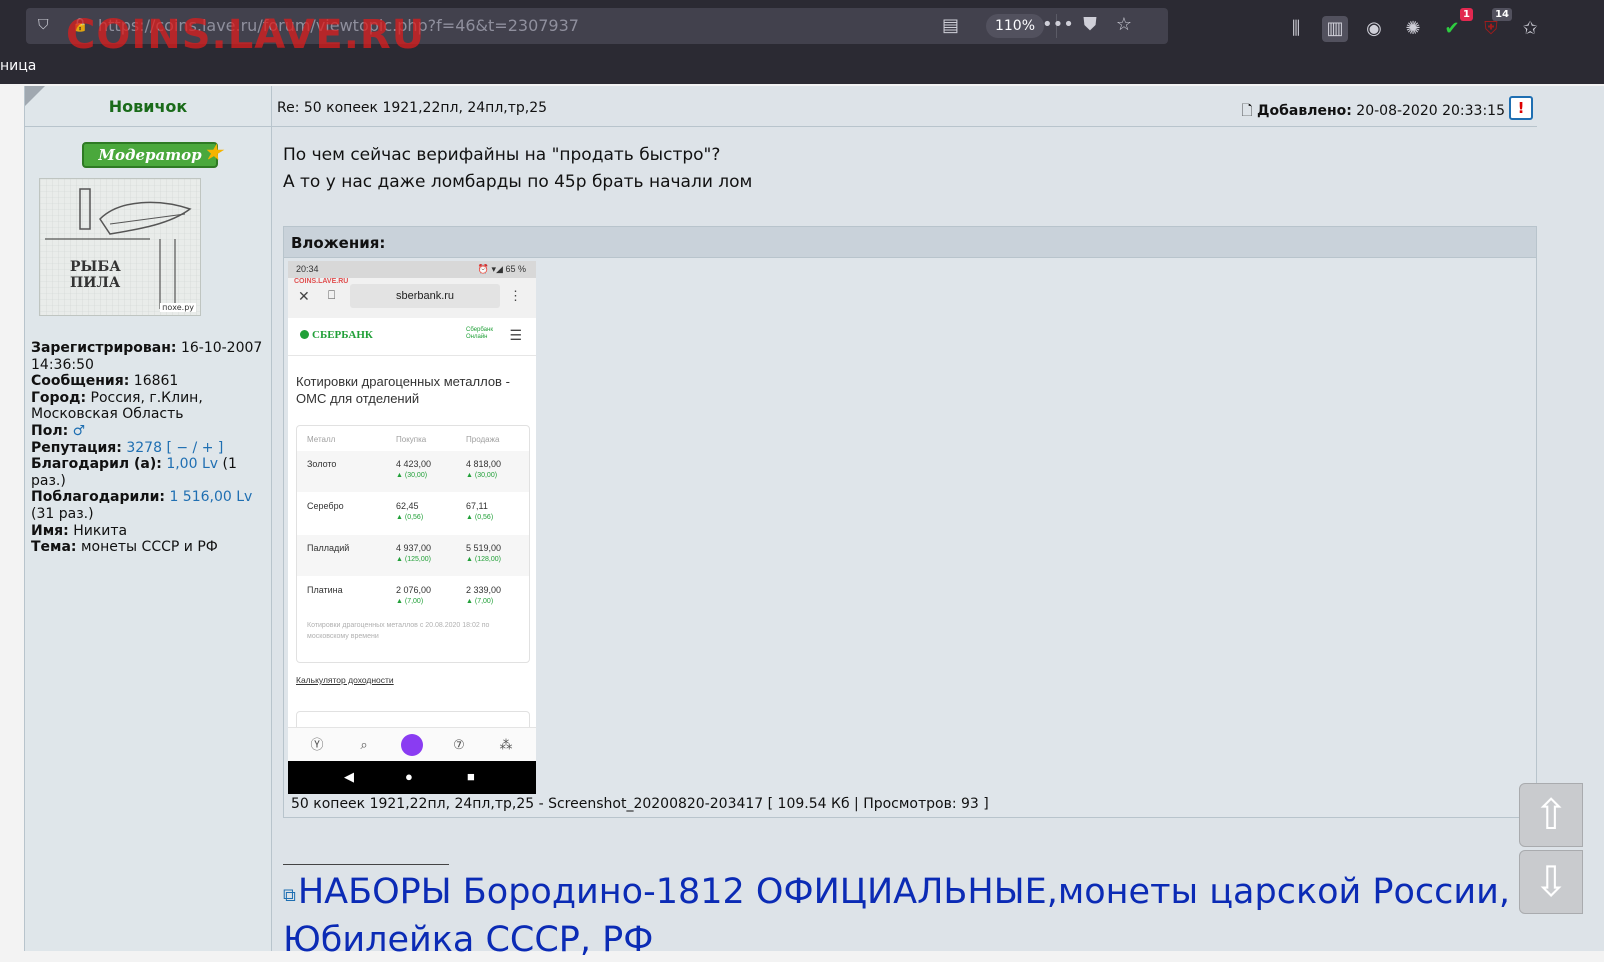 Image resolution: width=1604 pixels, height=962 pixels. What do you see at coordinates (1413, 29) in the screenshot?
I see `extension-icon: ✺` at bounding box center [1413, 29].